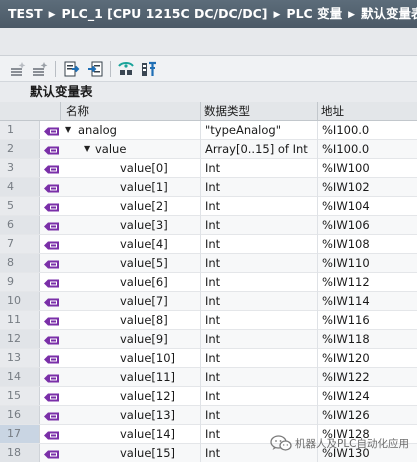  What do you see at coordinates (20, 168) in the screenshot?
I see `row-number: 3` at bounding box center [20, 168].